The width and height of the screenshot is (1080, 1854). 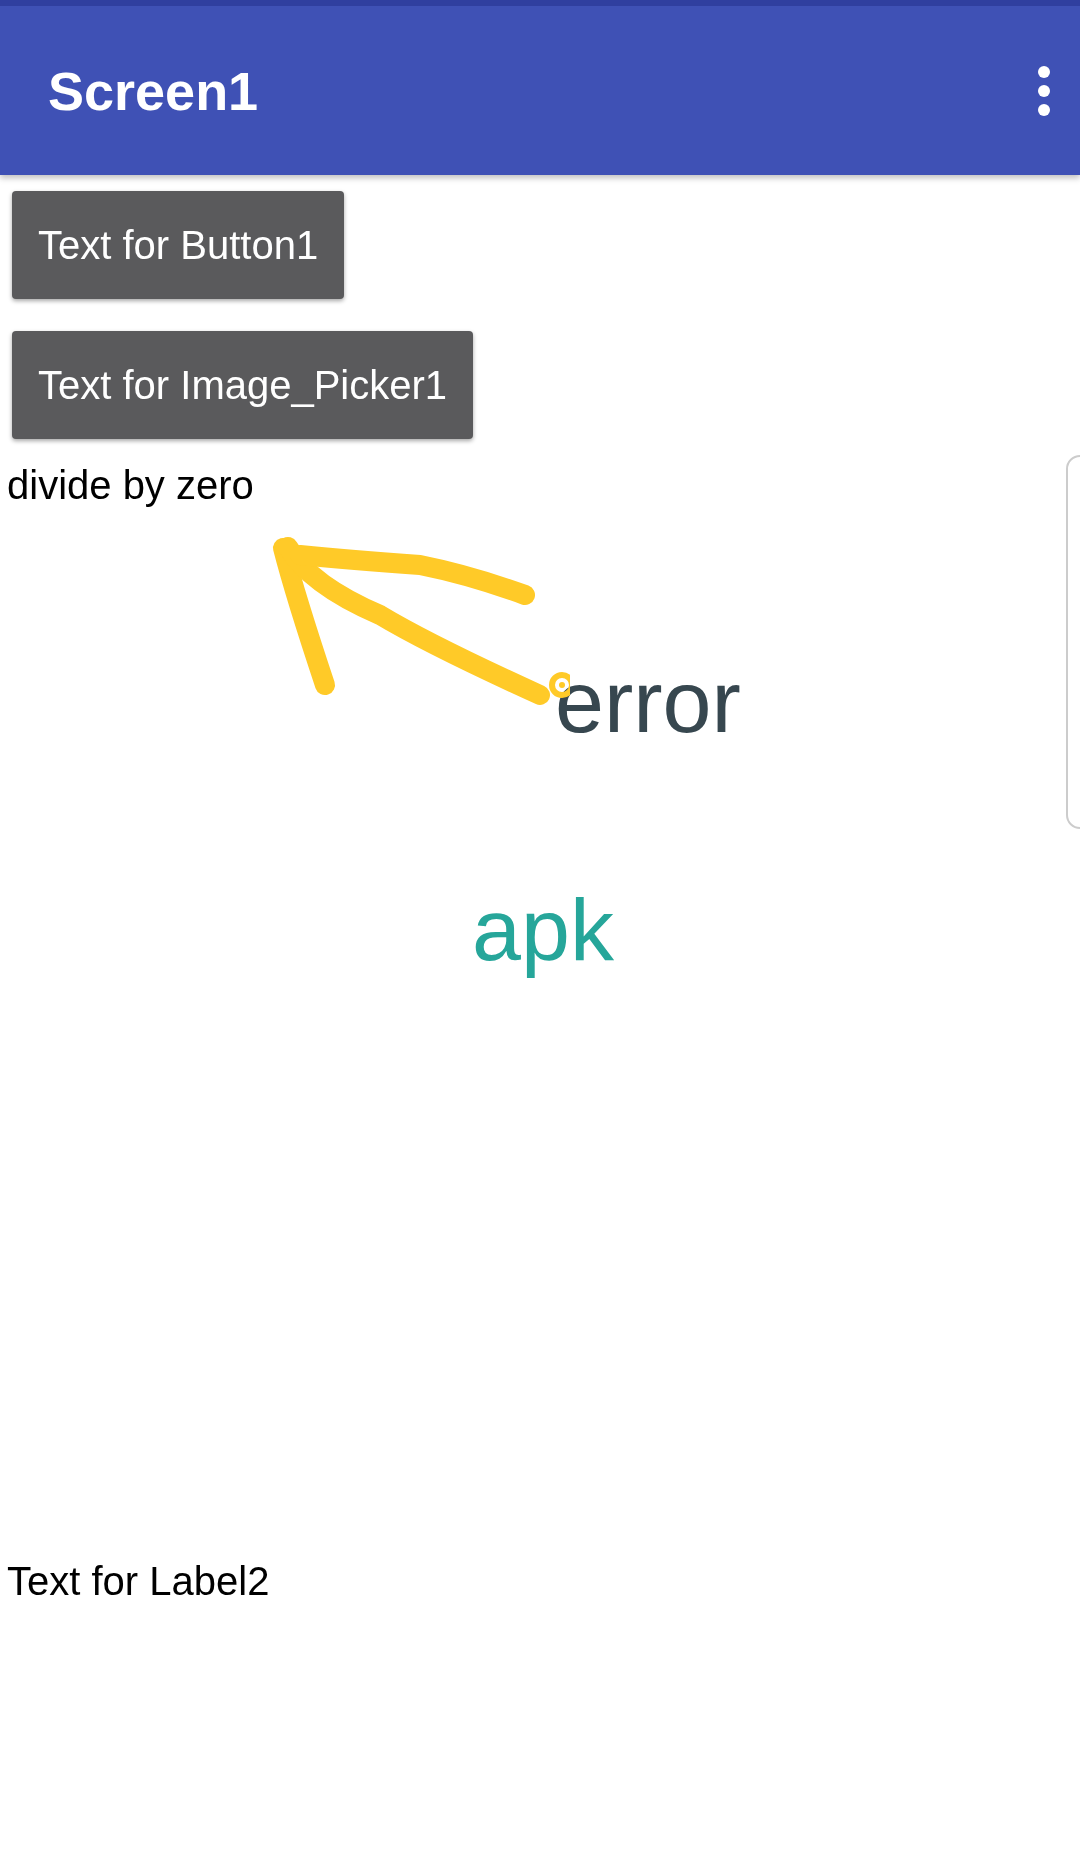 I want to click on annotation-text: error, so click(x=648, y=702).